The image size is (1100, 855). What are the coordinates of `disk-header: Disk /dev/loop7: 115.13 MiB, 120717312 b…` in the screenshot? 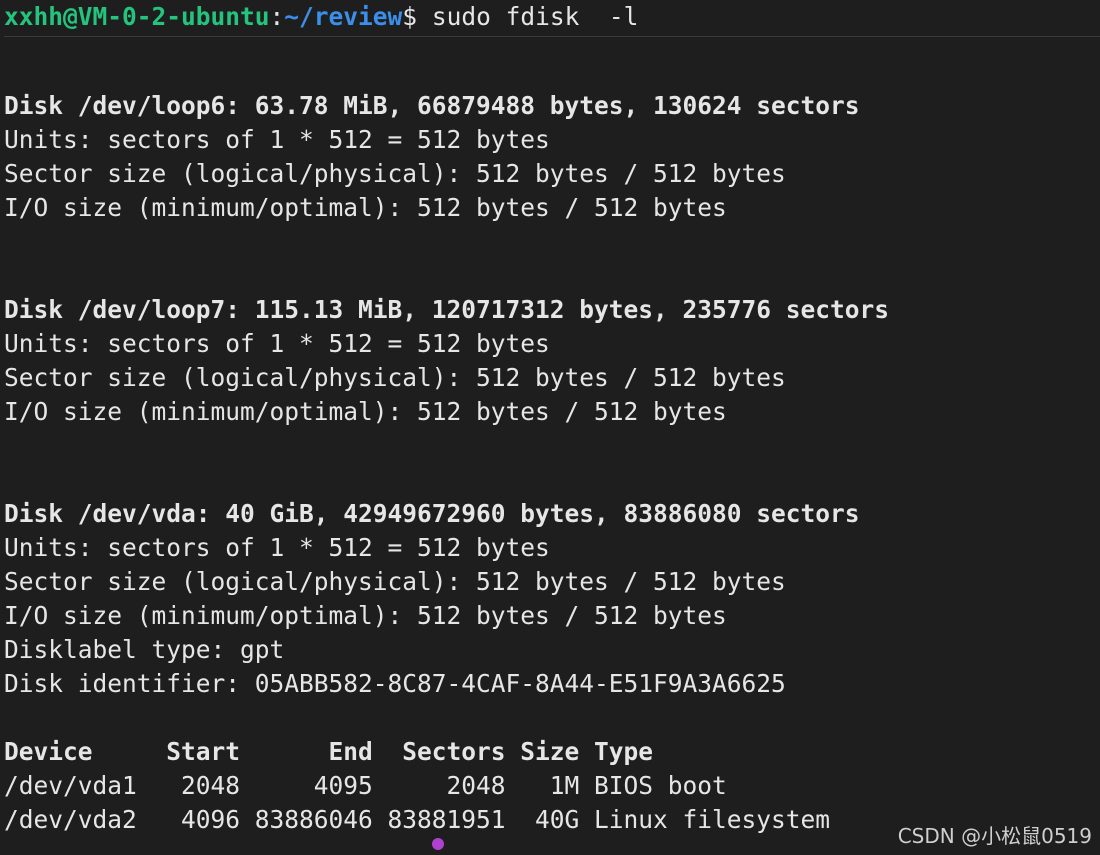 It's located at (447, 309).